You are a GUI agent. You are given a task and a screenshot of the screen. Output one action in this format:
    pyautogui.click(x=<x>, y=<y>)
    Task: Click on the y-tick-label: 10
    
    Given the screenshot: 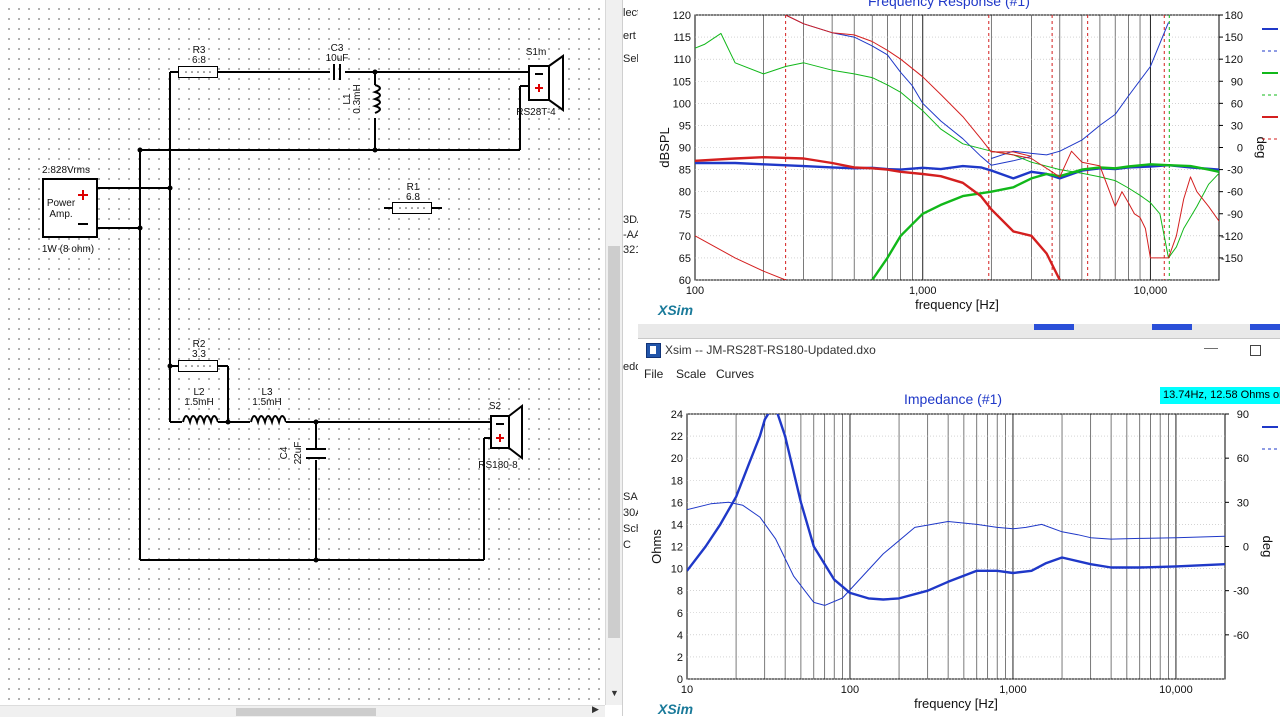 What is the action you would take?
    pyautogui.click(x=677, y=570)
    